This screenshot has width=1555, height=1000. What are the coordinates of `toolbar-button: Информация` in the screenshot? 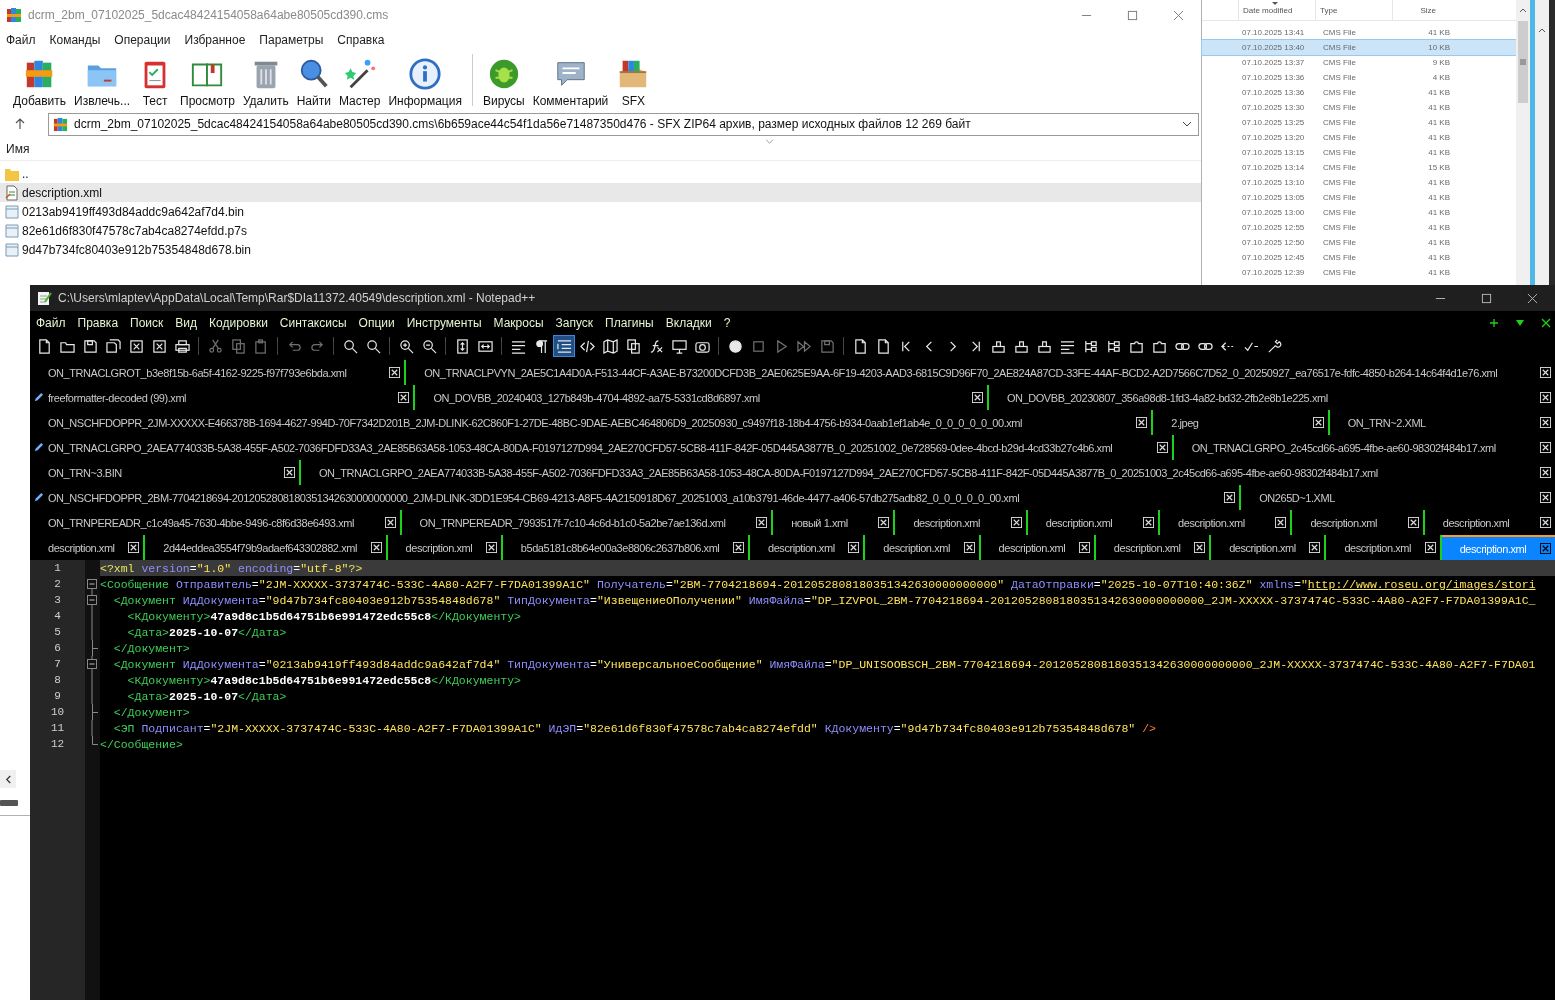 It's located at (425, 82).